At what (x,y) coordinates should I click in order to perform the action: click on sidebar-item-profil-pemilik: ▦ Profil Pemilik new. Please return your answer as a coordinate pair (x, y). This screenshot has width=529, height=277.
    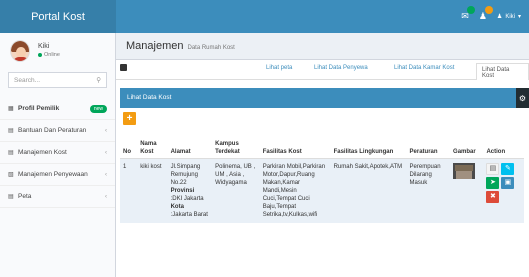
    Looking at the image, I should click on (57, 109).